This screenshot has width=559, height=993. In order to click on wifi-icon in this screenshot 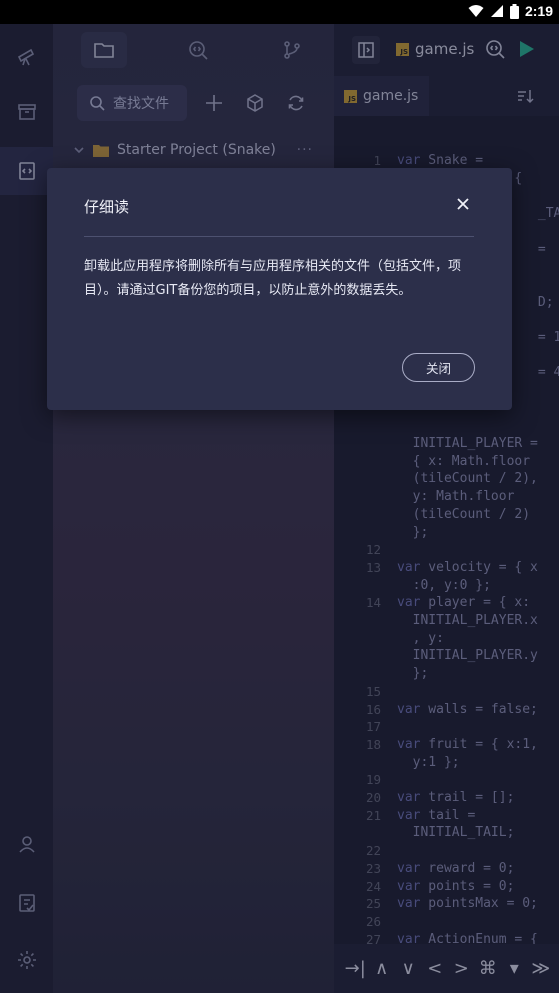, I will do `click(476, 11)`.